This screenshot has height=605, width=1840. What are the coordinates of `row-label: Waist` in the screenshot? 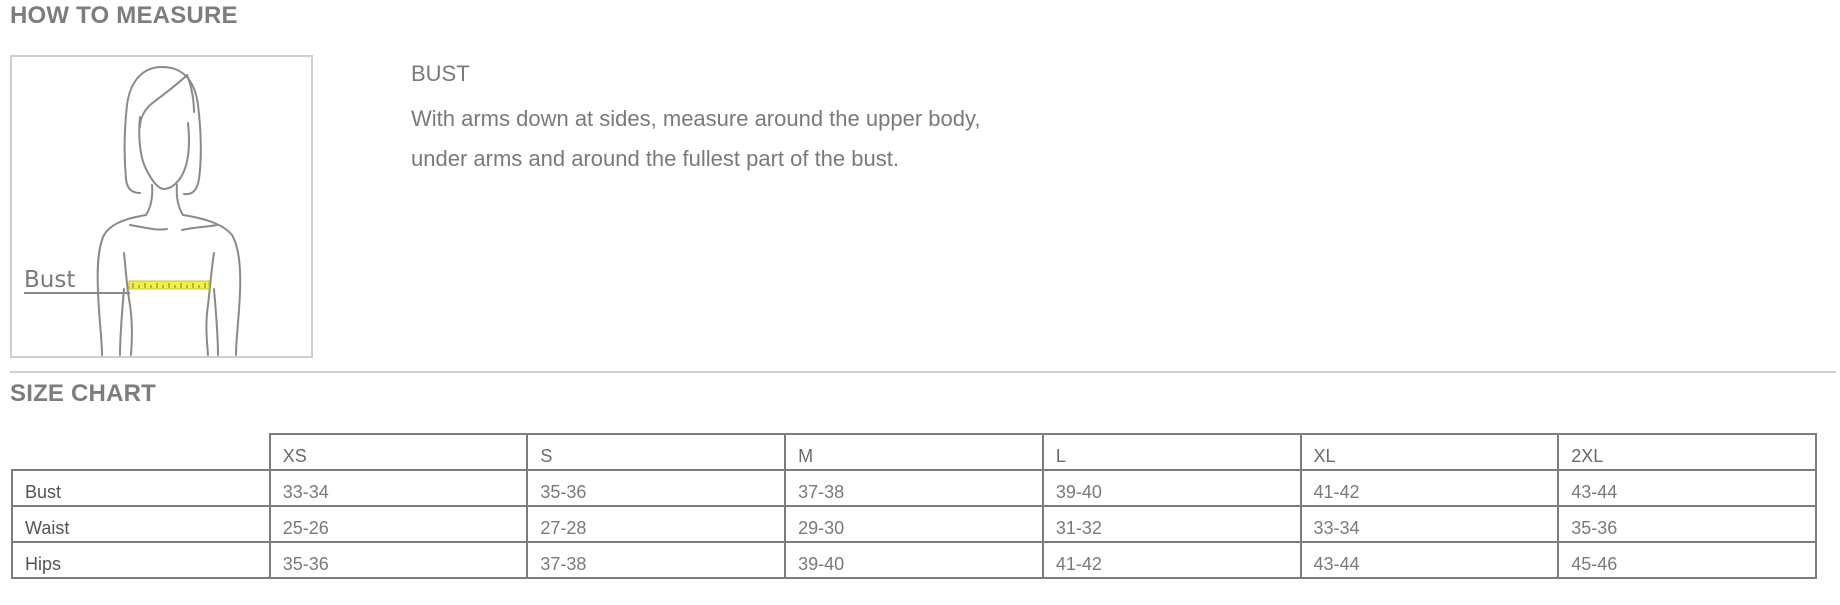 It's located at (141, 524).